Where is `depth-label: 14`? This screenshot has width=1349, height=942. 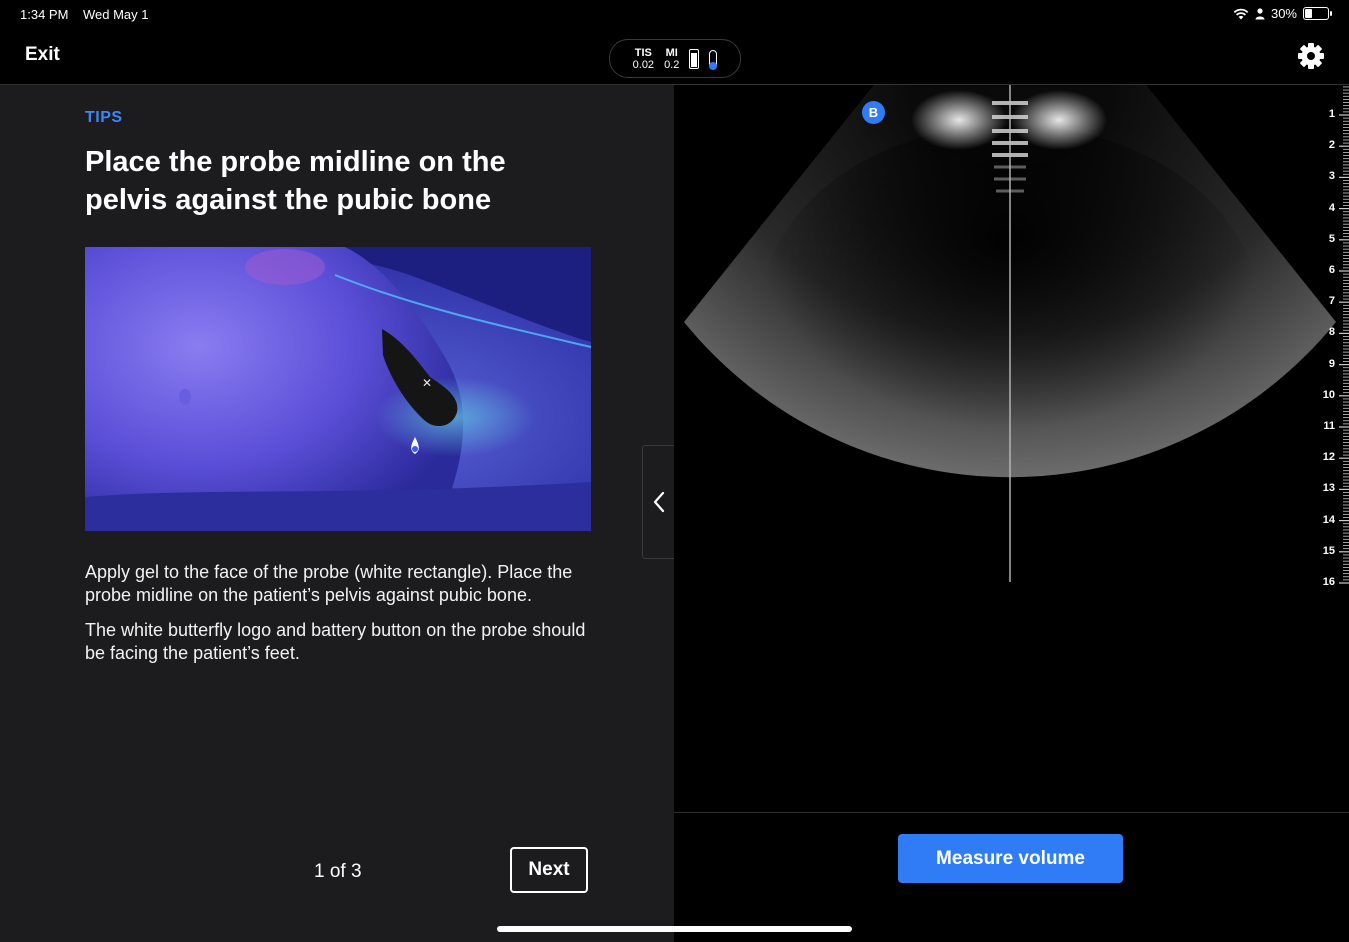
depth-label: 14 is located at coordinates (1328, 519).